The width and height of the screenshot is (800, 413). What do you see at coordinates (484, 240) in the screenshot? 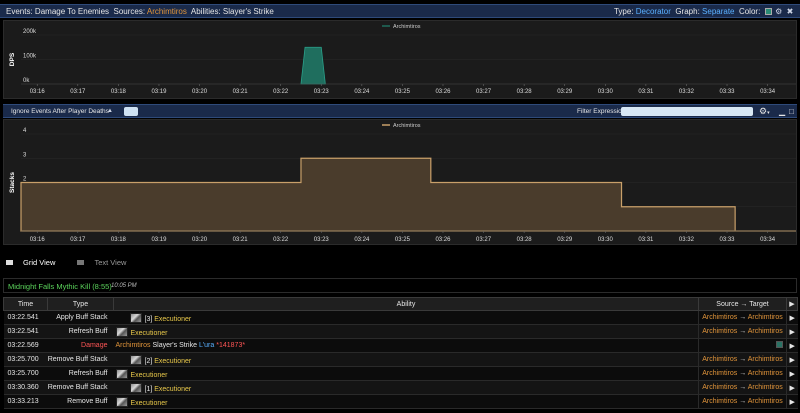
I see `x-tick-label: 03:27` at bounding box center [484, 240].